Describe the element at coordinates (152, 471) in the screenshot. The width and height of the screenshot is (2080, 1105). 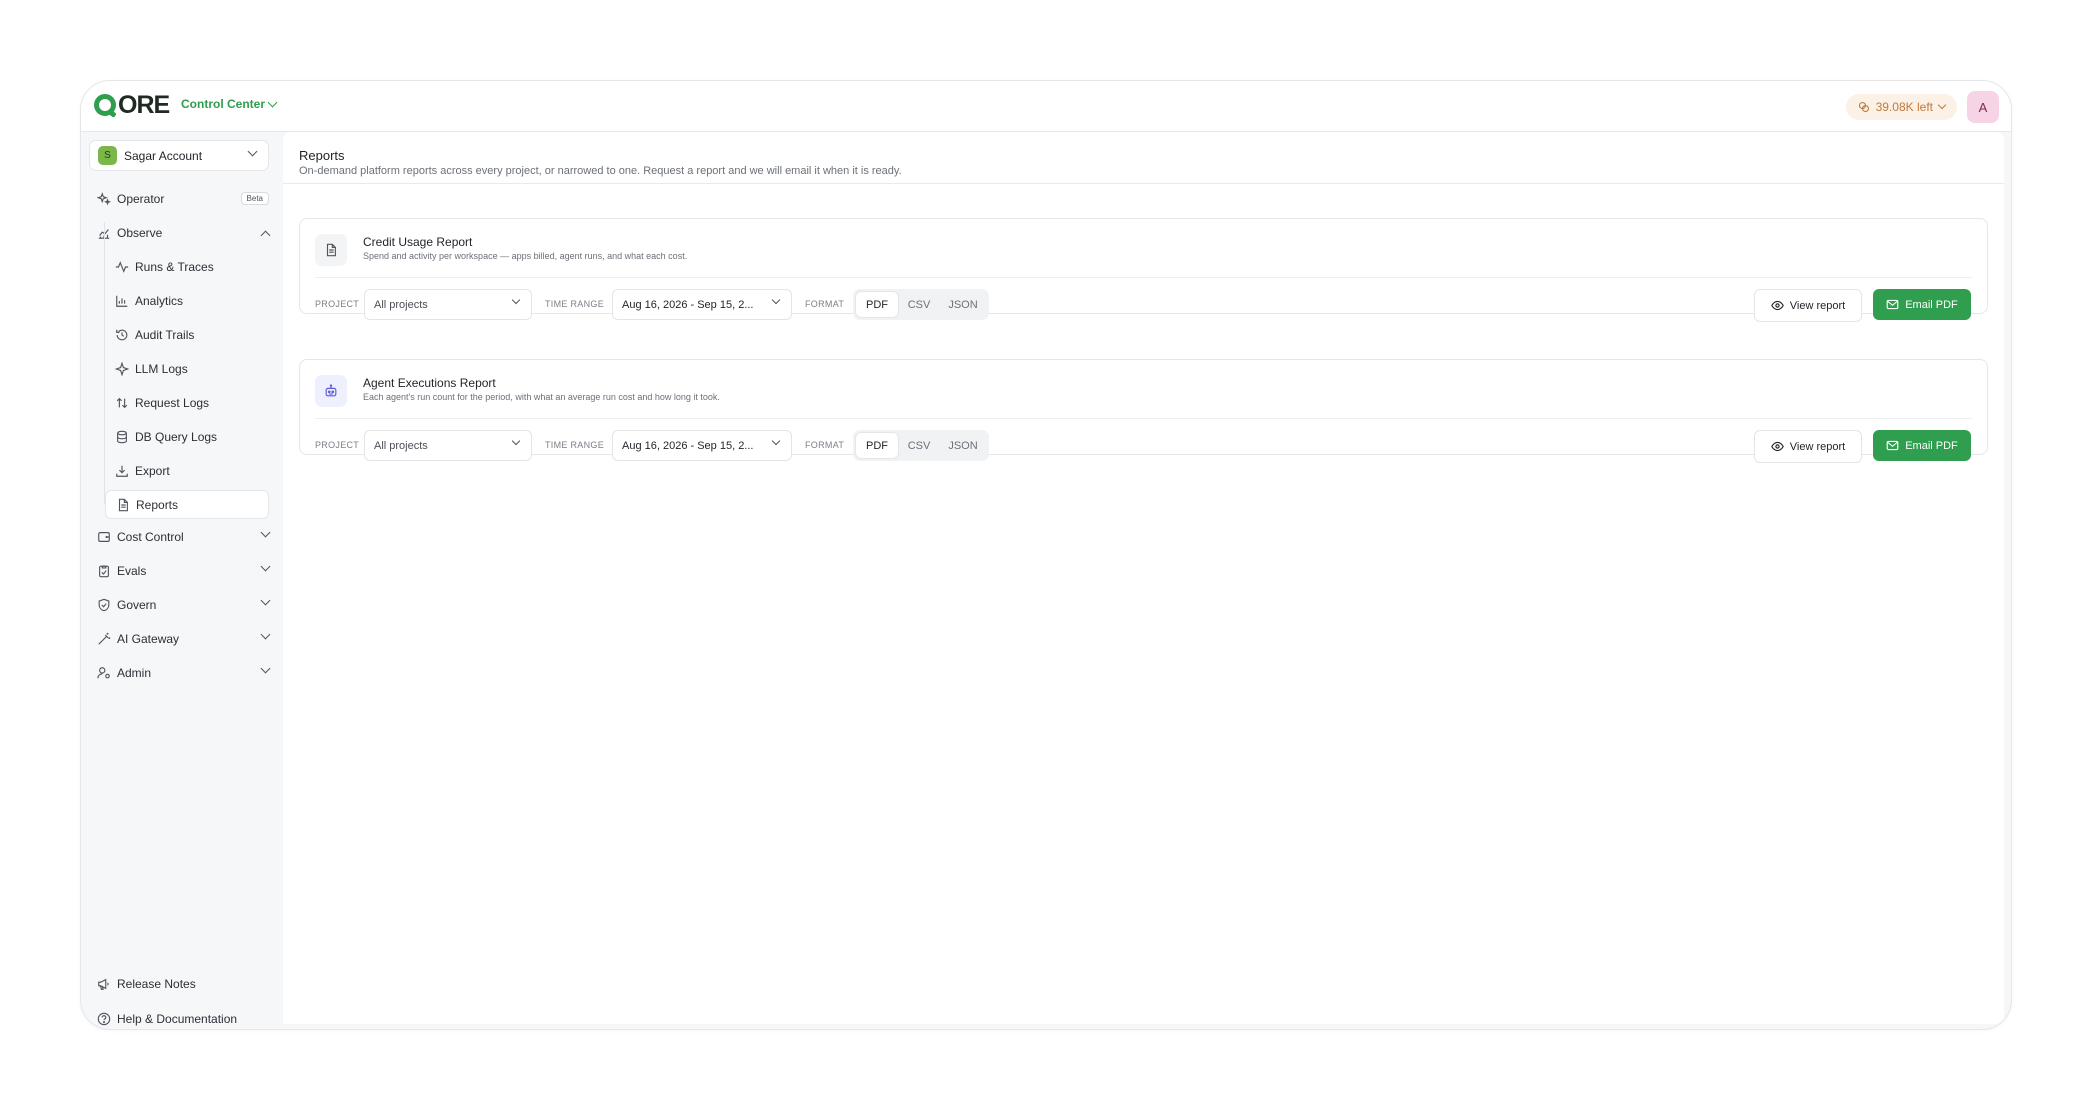
I see `sidebar-item-label: Export` at that location.